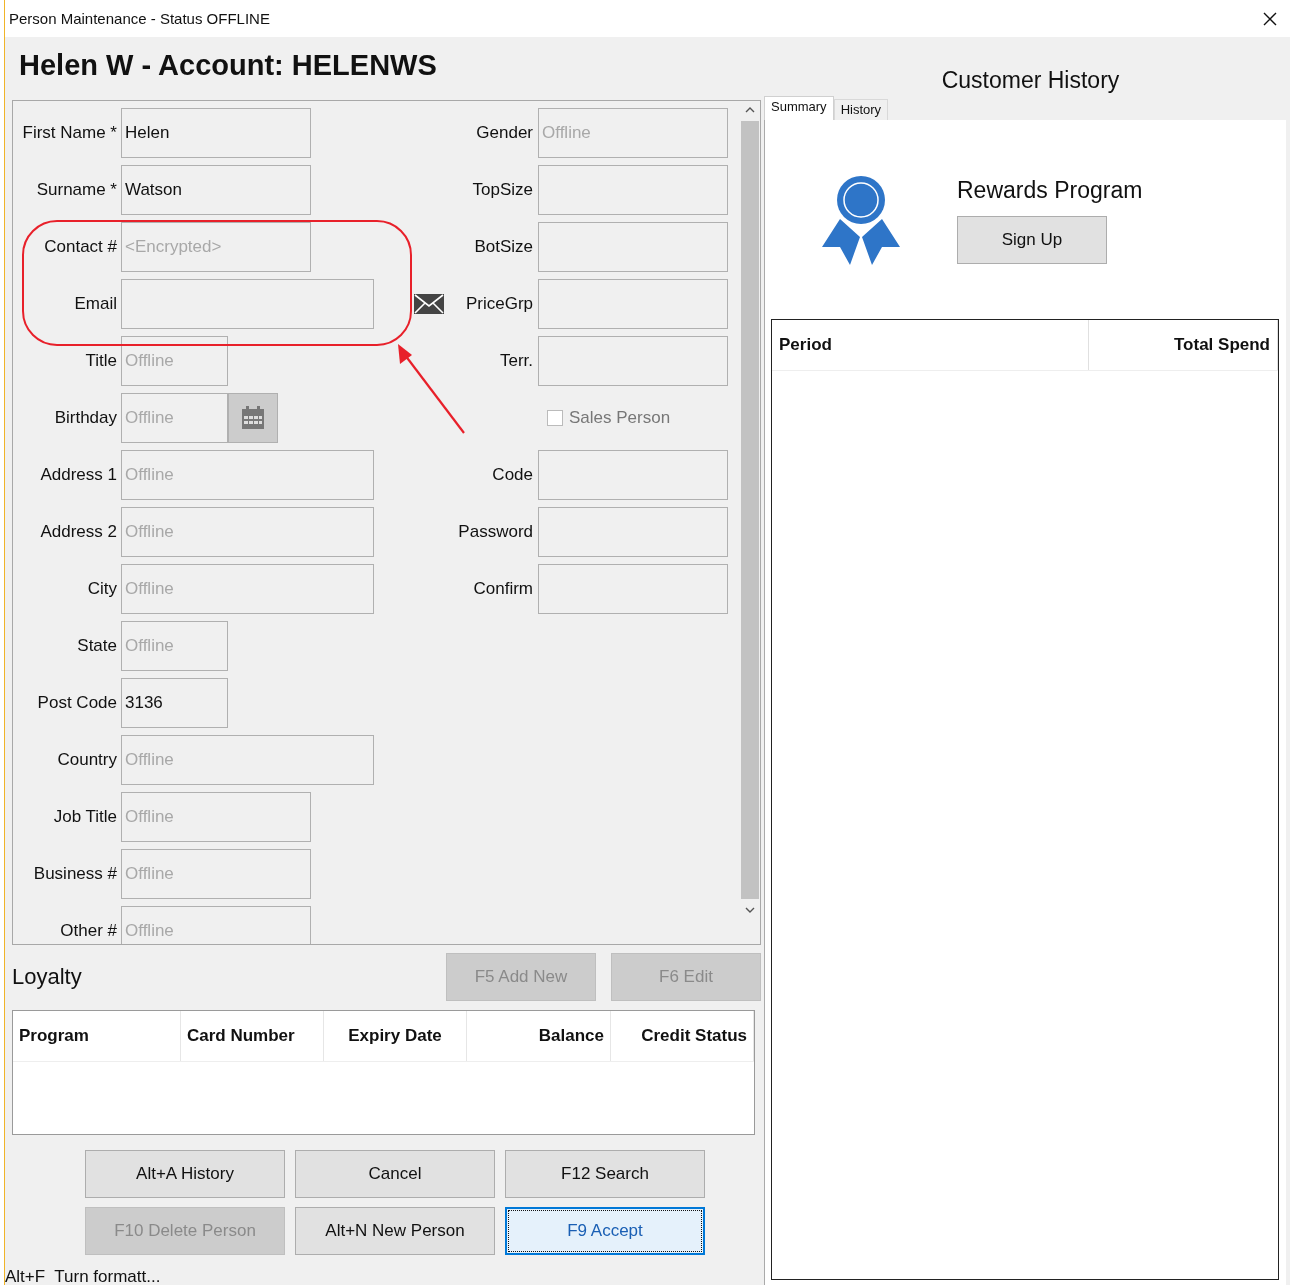 This screenshot has height=1285, width=1290. Describe the element at coordinates (88, 931) in the screenshot. I see `field-label: Other #` at that location.